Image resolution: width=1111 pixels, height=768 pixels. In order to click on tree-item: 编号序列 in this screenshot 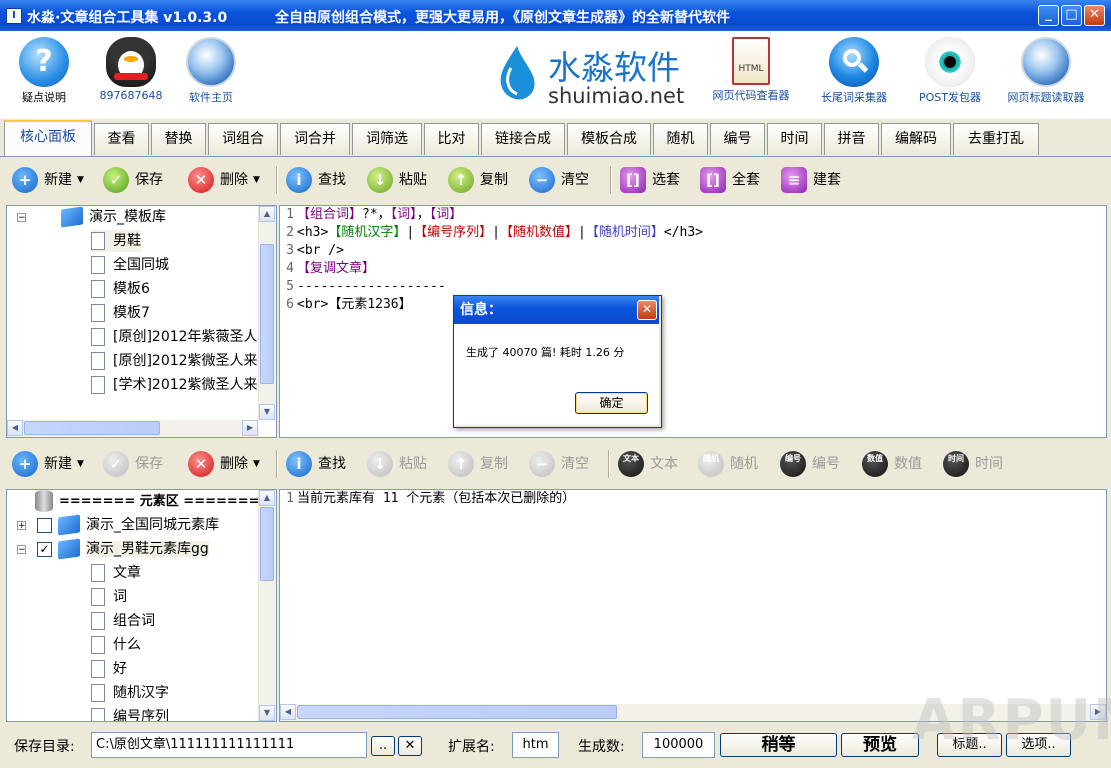, I will do `click(130, 713)`.